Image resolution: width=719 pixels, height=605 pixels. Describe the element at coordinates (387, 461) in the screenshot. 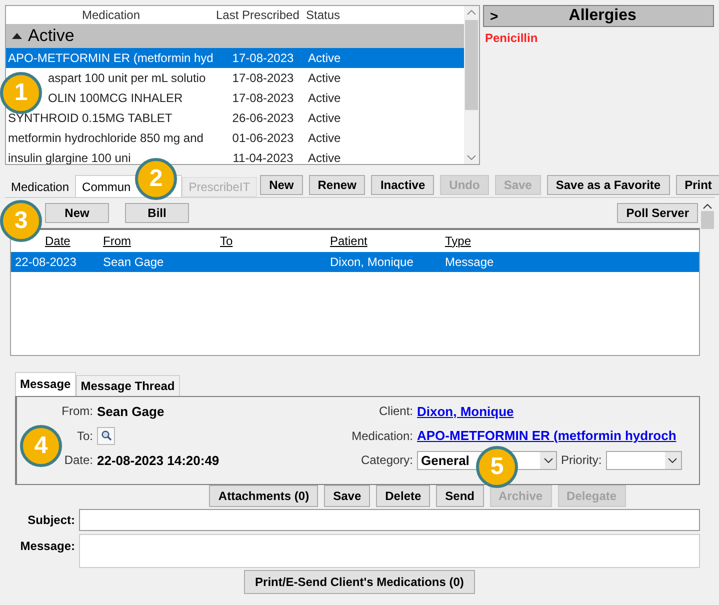

I see `field-label: Category:` at that location.